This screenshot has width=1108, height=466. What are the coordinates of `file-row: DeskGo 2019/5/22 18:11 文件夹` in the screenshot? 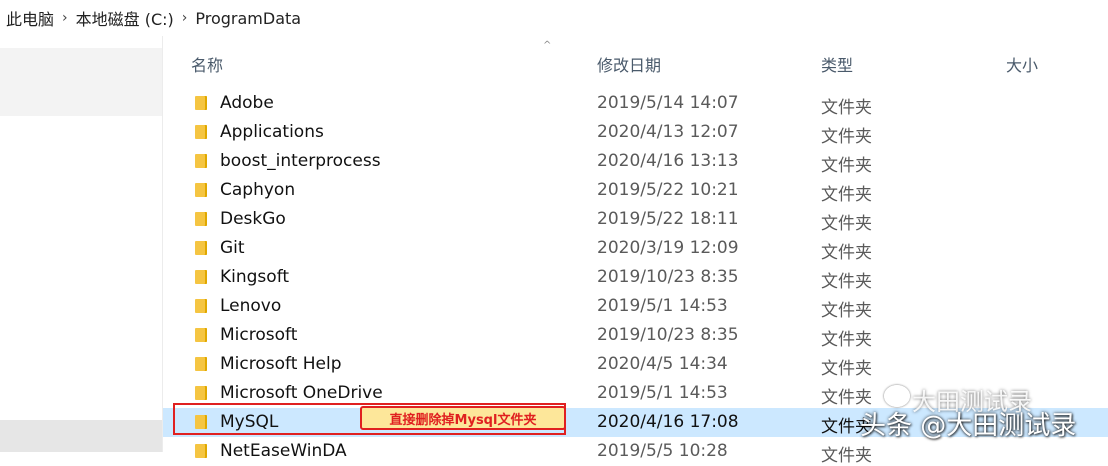 It's located at (635, 219).